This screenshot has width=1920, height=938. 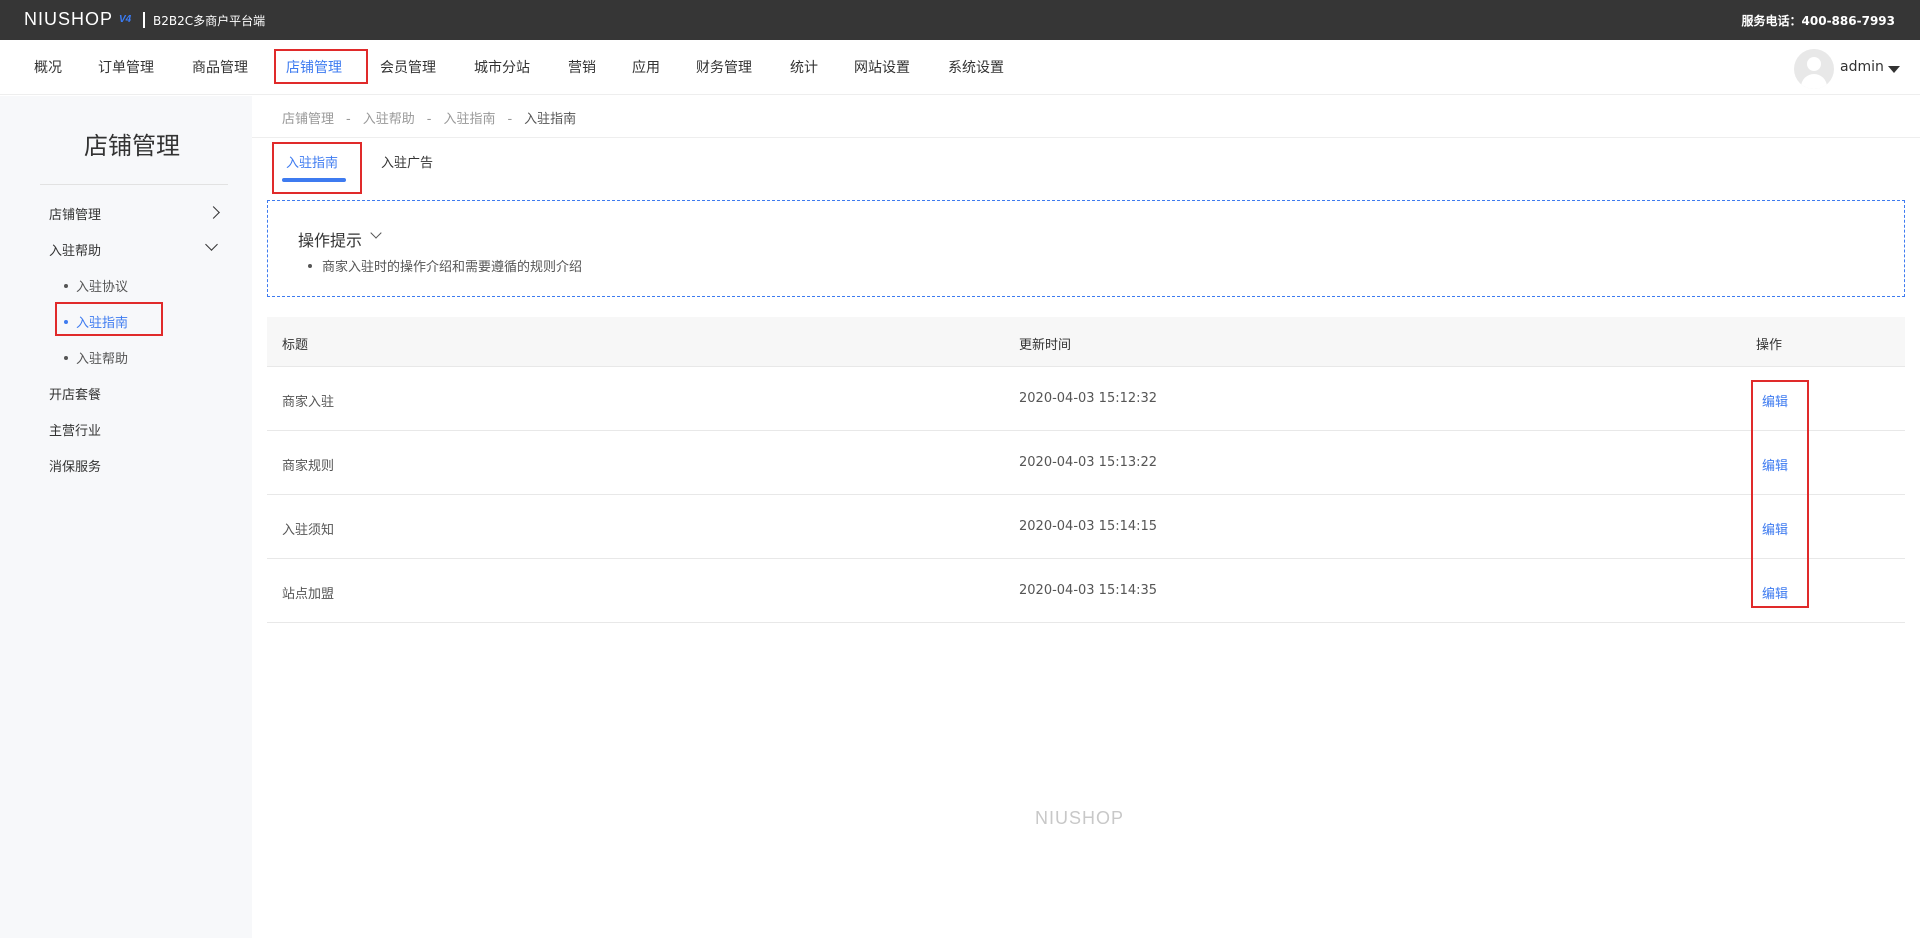 What do you see at coordinates (132, 146) in the screenshot?
I see `sidebar-title: 店铺管理` at bounding box center [132, 146].